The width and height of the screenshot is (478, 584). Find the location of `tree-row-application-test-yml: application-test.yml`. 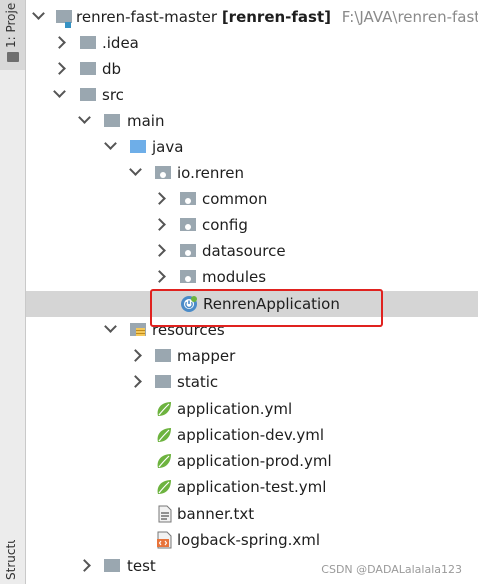

tree-row-application-test-yml: application-test.yml is located at coordinates (252, 487).